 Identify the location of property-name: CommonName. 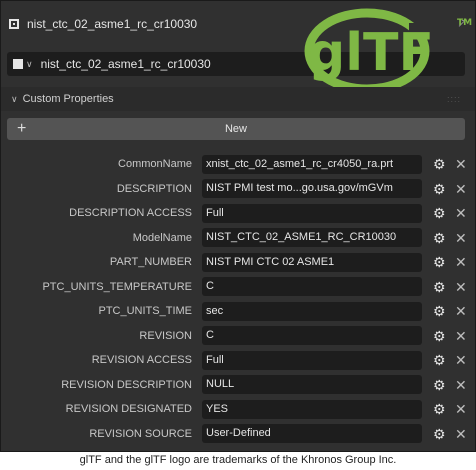
(155, 164).